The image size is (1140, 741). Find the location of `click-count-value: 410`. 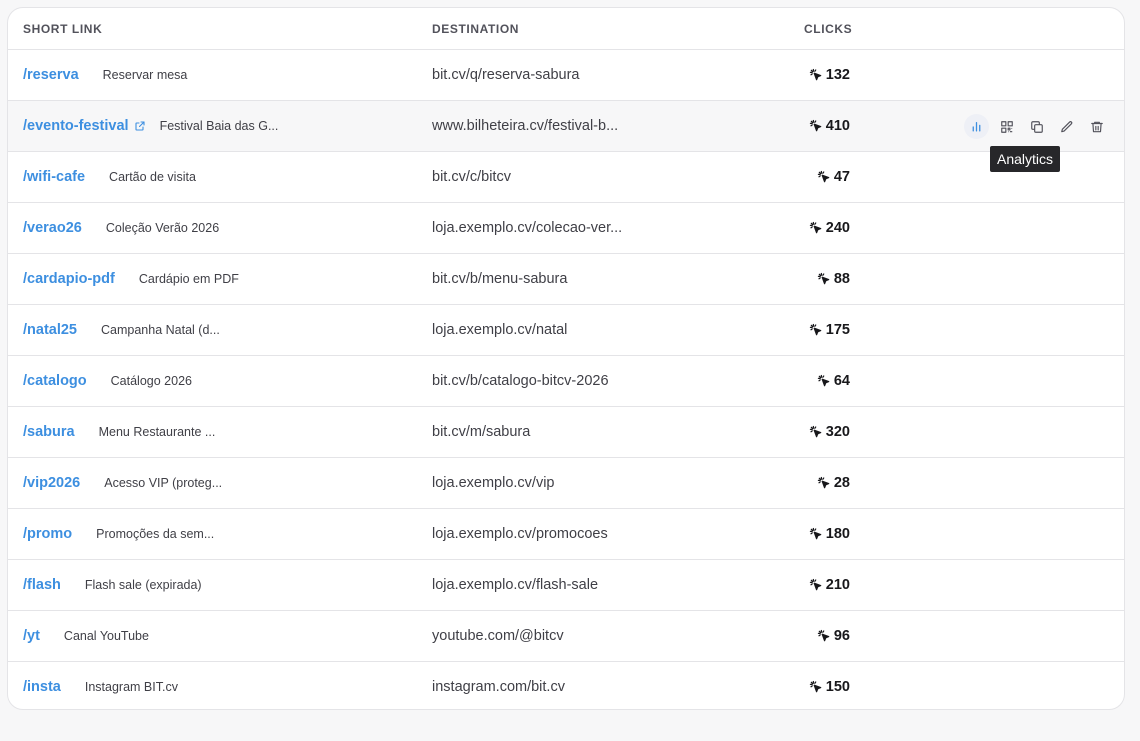

click-count-value: 410 is located at coordinates (837, 126).